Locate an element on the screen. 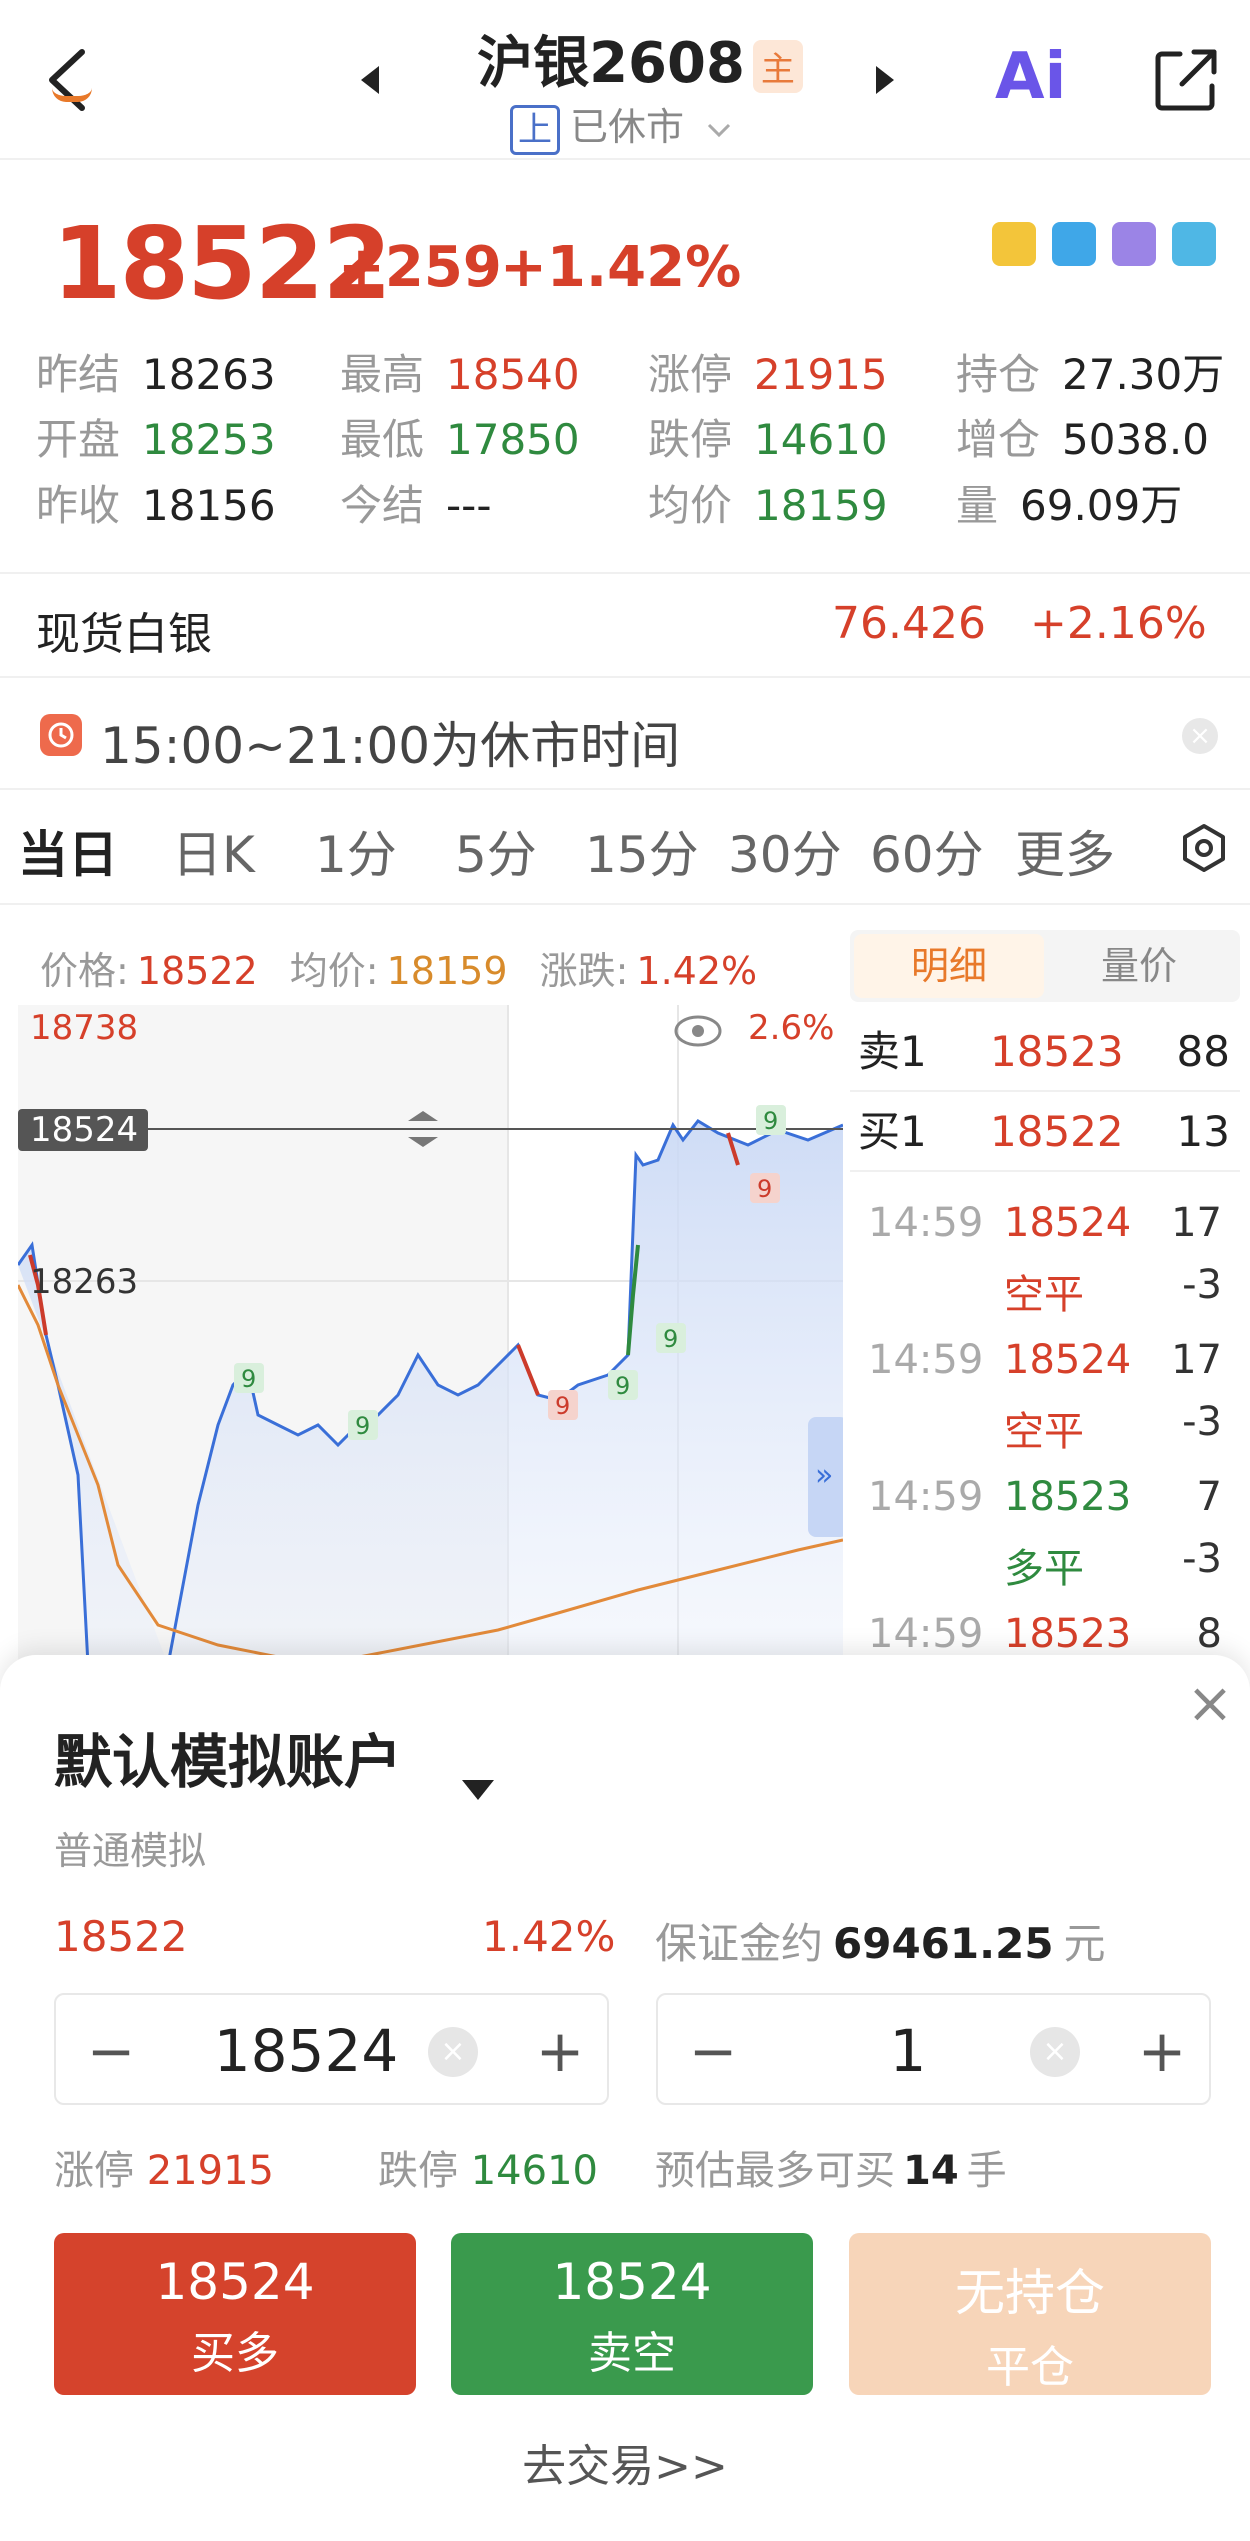 The image size is (1250, 2541). stat-value: 18263 is located at coordinates (209, 374).